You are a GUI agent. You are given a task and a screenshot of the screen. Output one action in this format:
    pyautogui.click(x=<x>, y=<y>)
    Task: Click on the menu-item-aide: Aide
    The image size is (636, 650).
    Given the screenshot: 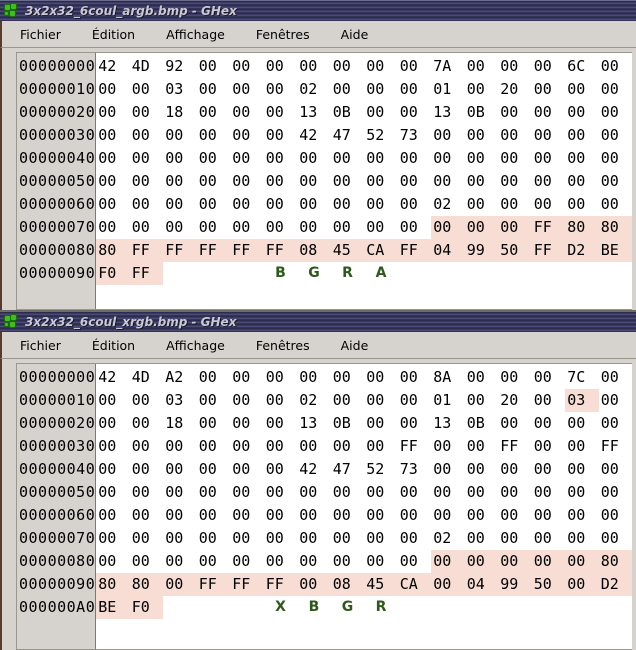 What is the action you would take?
    pyautogui.click(x=355, y=345)
    